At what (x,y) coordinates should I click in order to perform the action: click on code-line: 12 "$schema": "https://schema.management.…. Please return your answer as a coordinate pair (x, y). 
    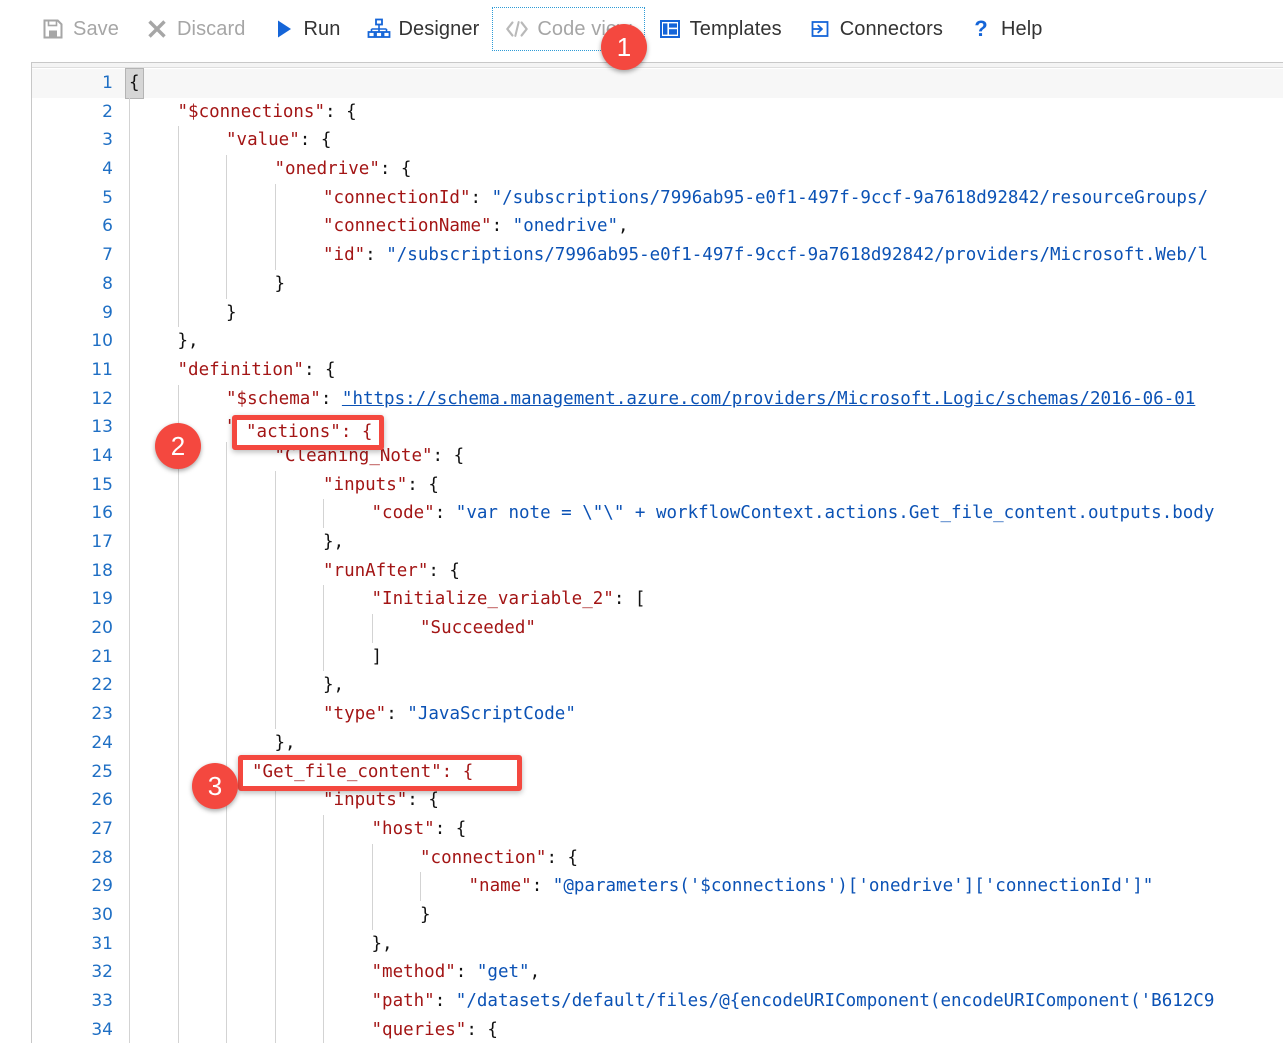
    Looking at the image, I should click on (657, 399).